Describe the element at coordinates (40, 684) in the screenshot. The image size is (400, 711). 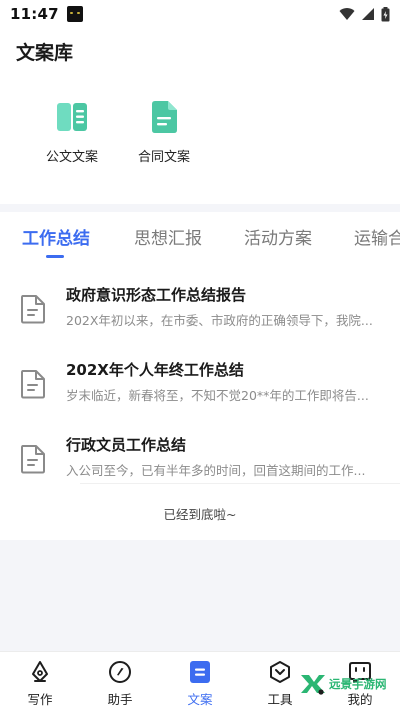
I see `nav-writing: 写作` at that location.